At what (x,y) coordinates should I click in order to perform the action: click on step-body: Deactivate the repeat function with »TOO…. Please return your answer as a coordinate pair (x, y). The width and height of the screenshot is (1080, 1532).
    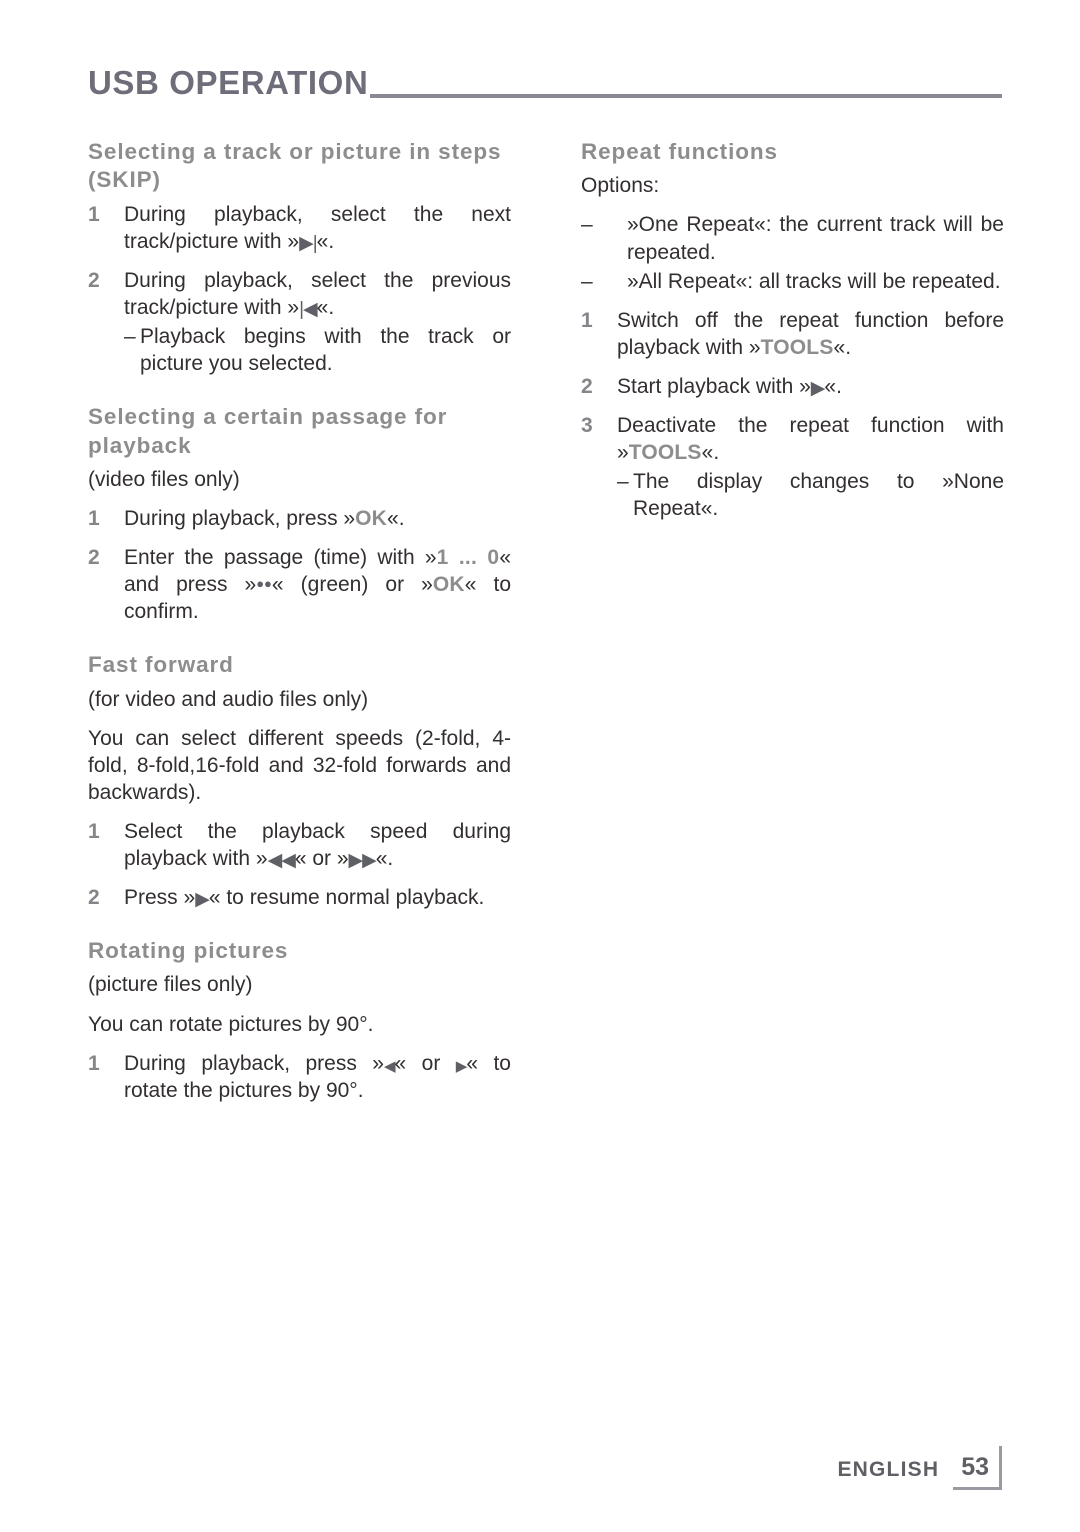
    Looking at the image, I should click on (810, 439).